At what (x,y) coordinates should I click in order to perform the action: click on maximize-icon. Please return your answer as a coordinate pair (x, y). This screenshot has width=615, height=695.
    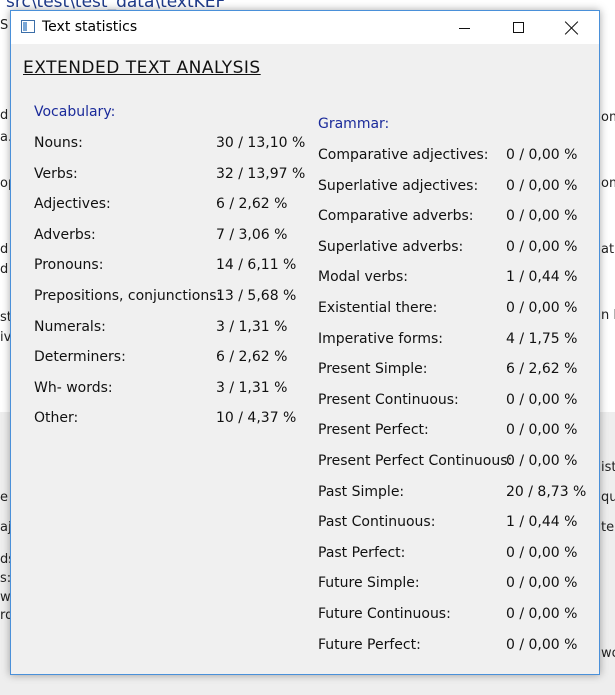
    Looking at the image, I should click on (518, 27).